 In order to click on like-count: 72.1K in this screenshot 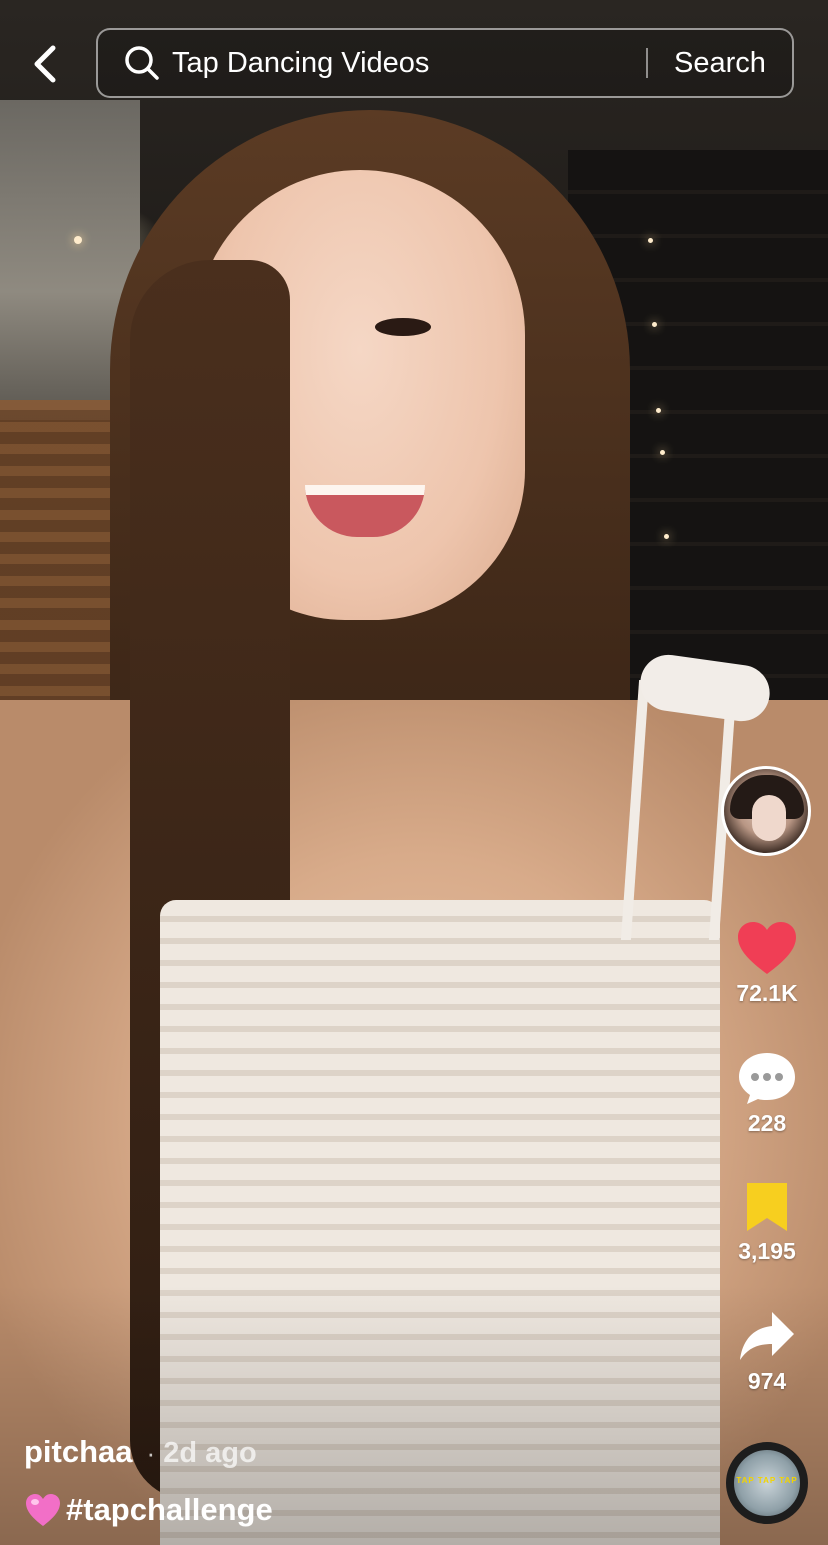, I will do `click(767, 993)`.